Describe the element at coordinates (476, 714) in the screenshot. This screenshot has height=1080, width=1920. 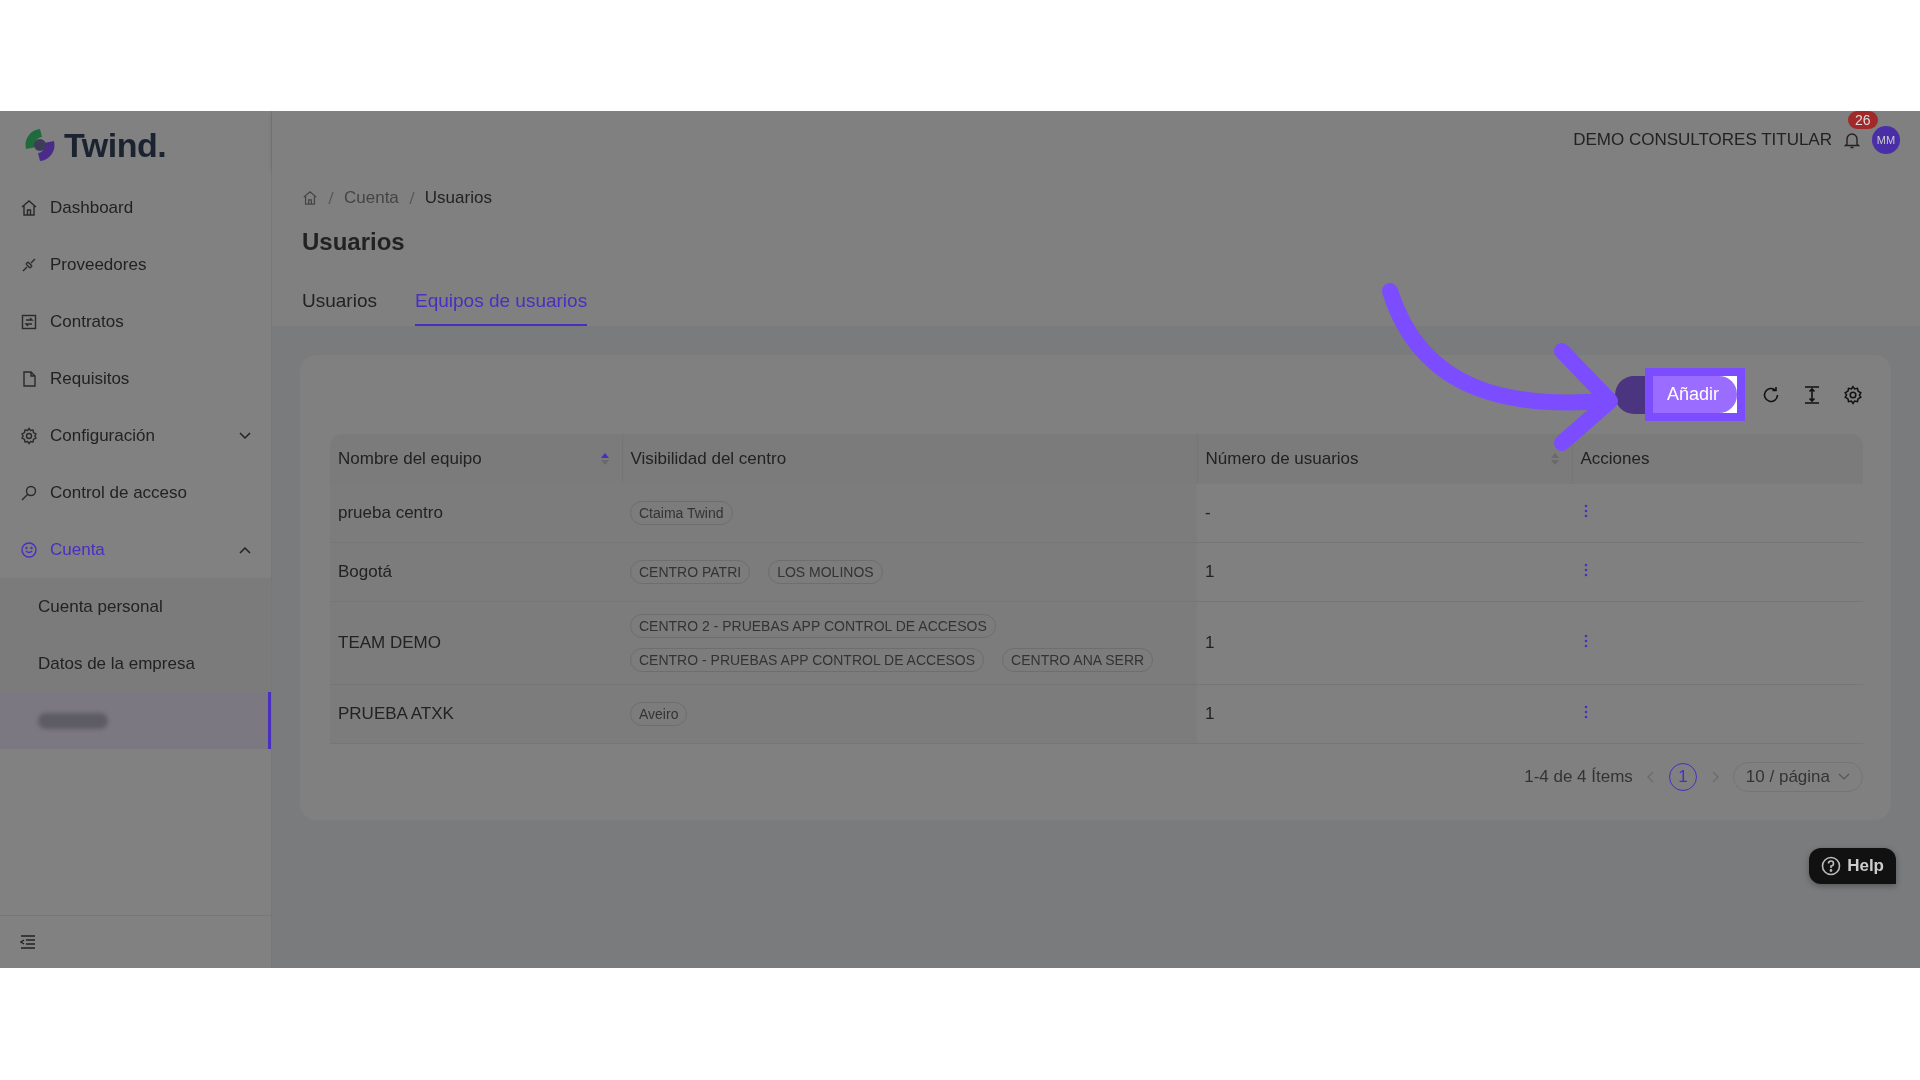
I see `table-cell: PRUEBA ATXK` at that location.